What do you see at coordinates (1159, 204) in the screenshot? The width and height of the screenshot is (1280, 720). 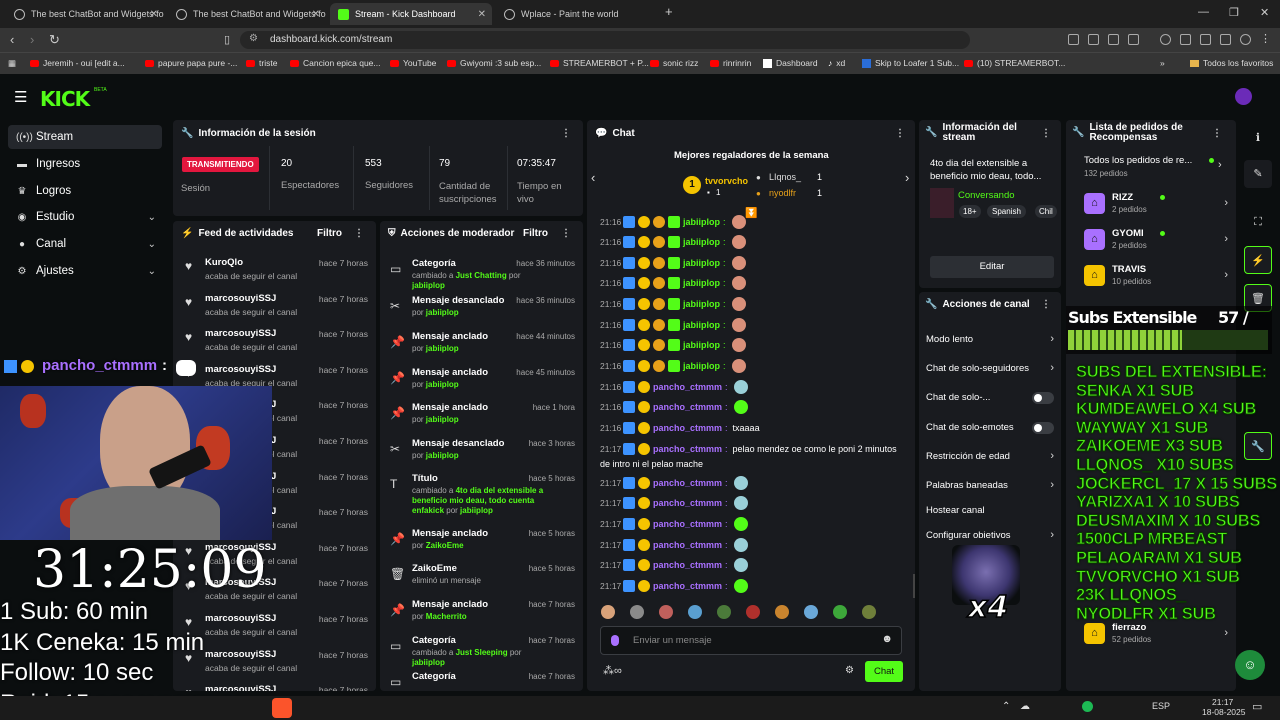 I see `reward-item: ⌂ RIZZ 2 pedidos ›` at bounding box center [1159, 204].